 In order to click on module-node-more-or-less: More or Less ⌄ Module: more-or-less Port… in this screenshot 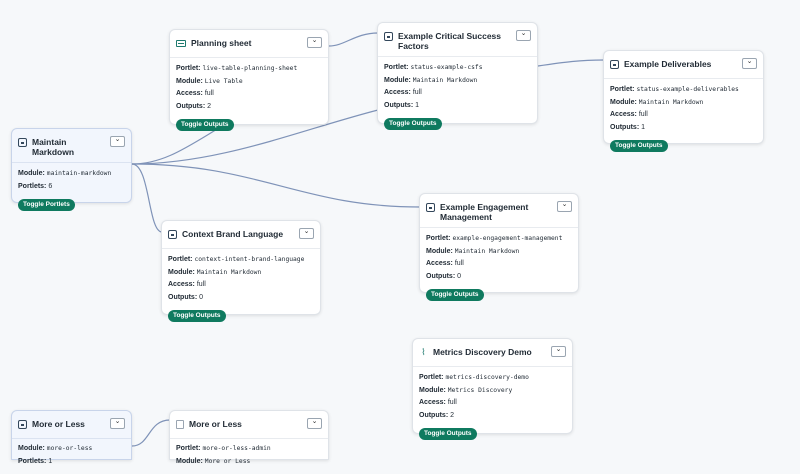, I will do `click(71, 437)`.